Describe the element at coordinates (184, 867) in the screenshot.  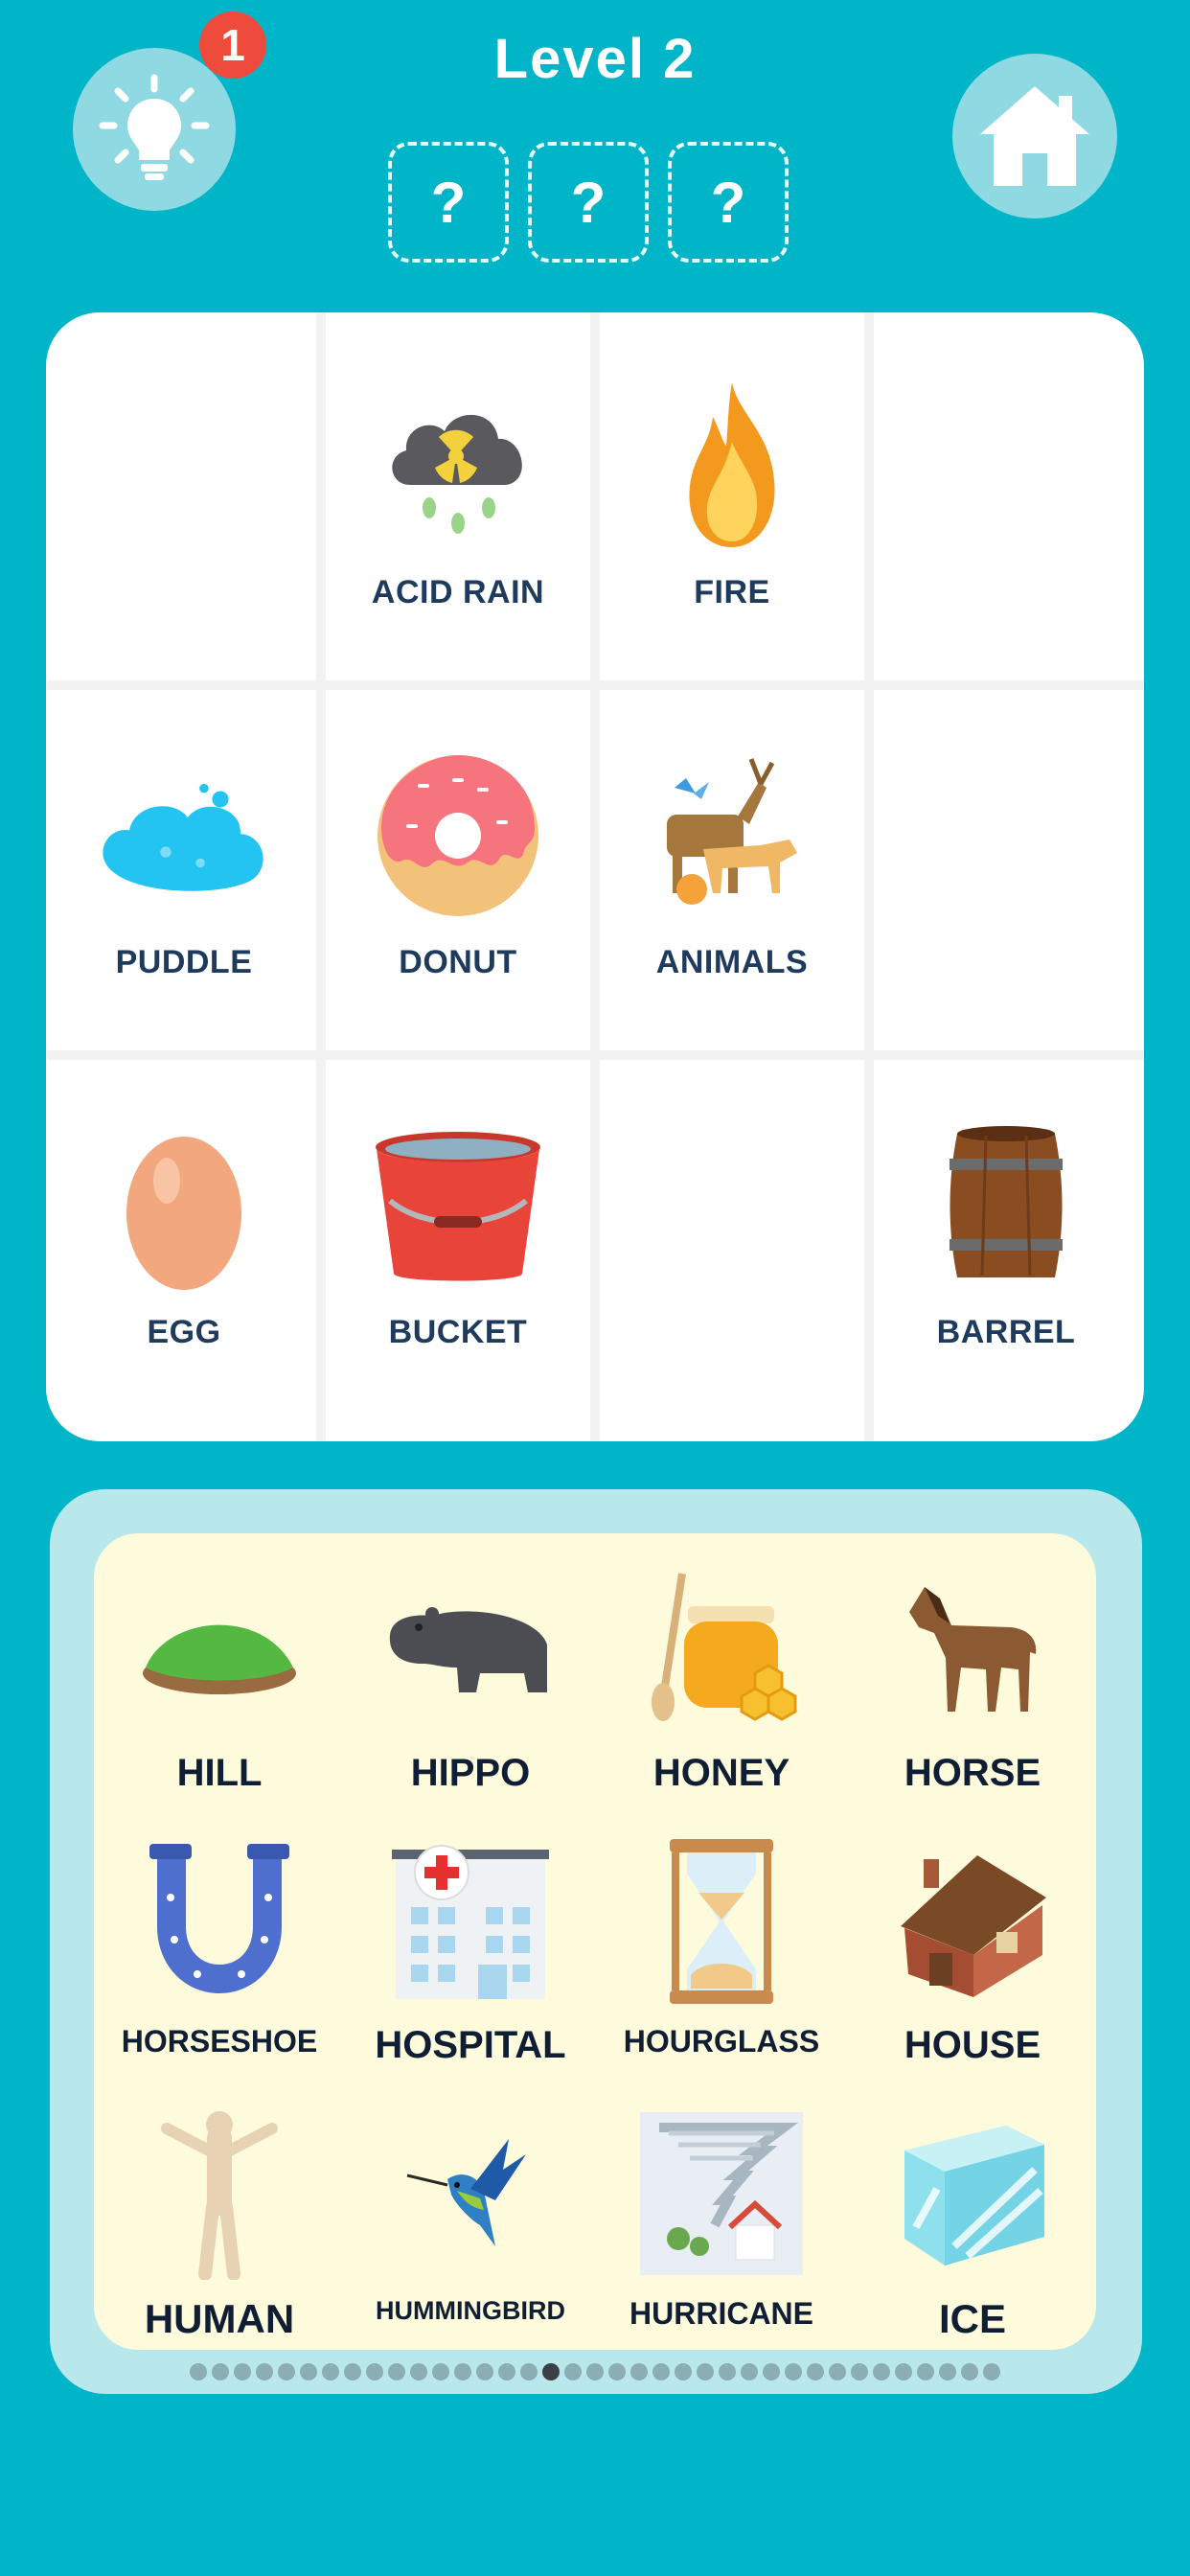
I see `board-cell-puddle: PUDDLE` at that location.